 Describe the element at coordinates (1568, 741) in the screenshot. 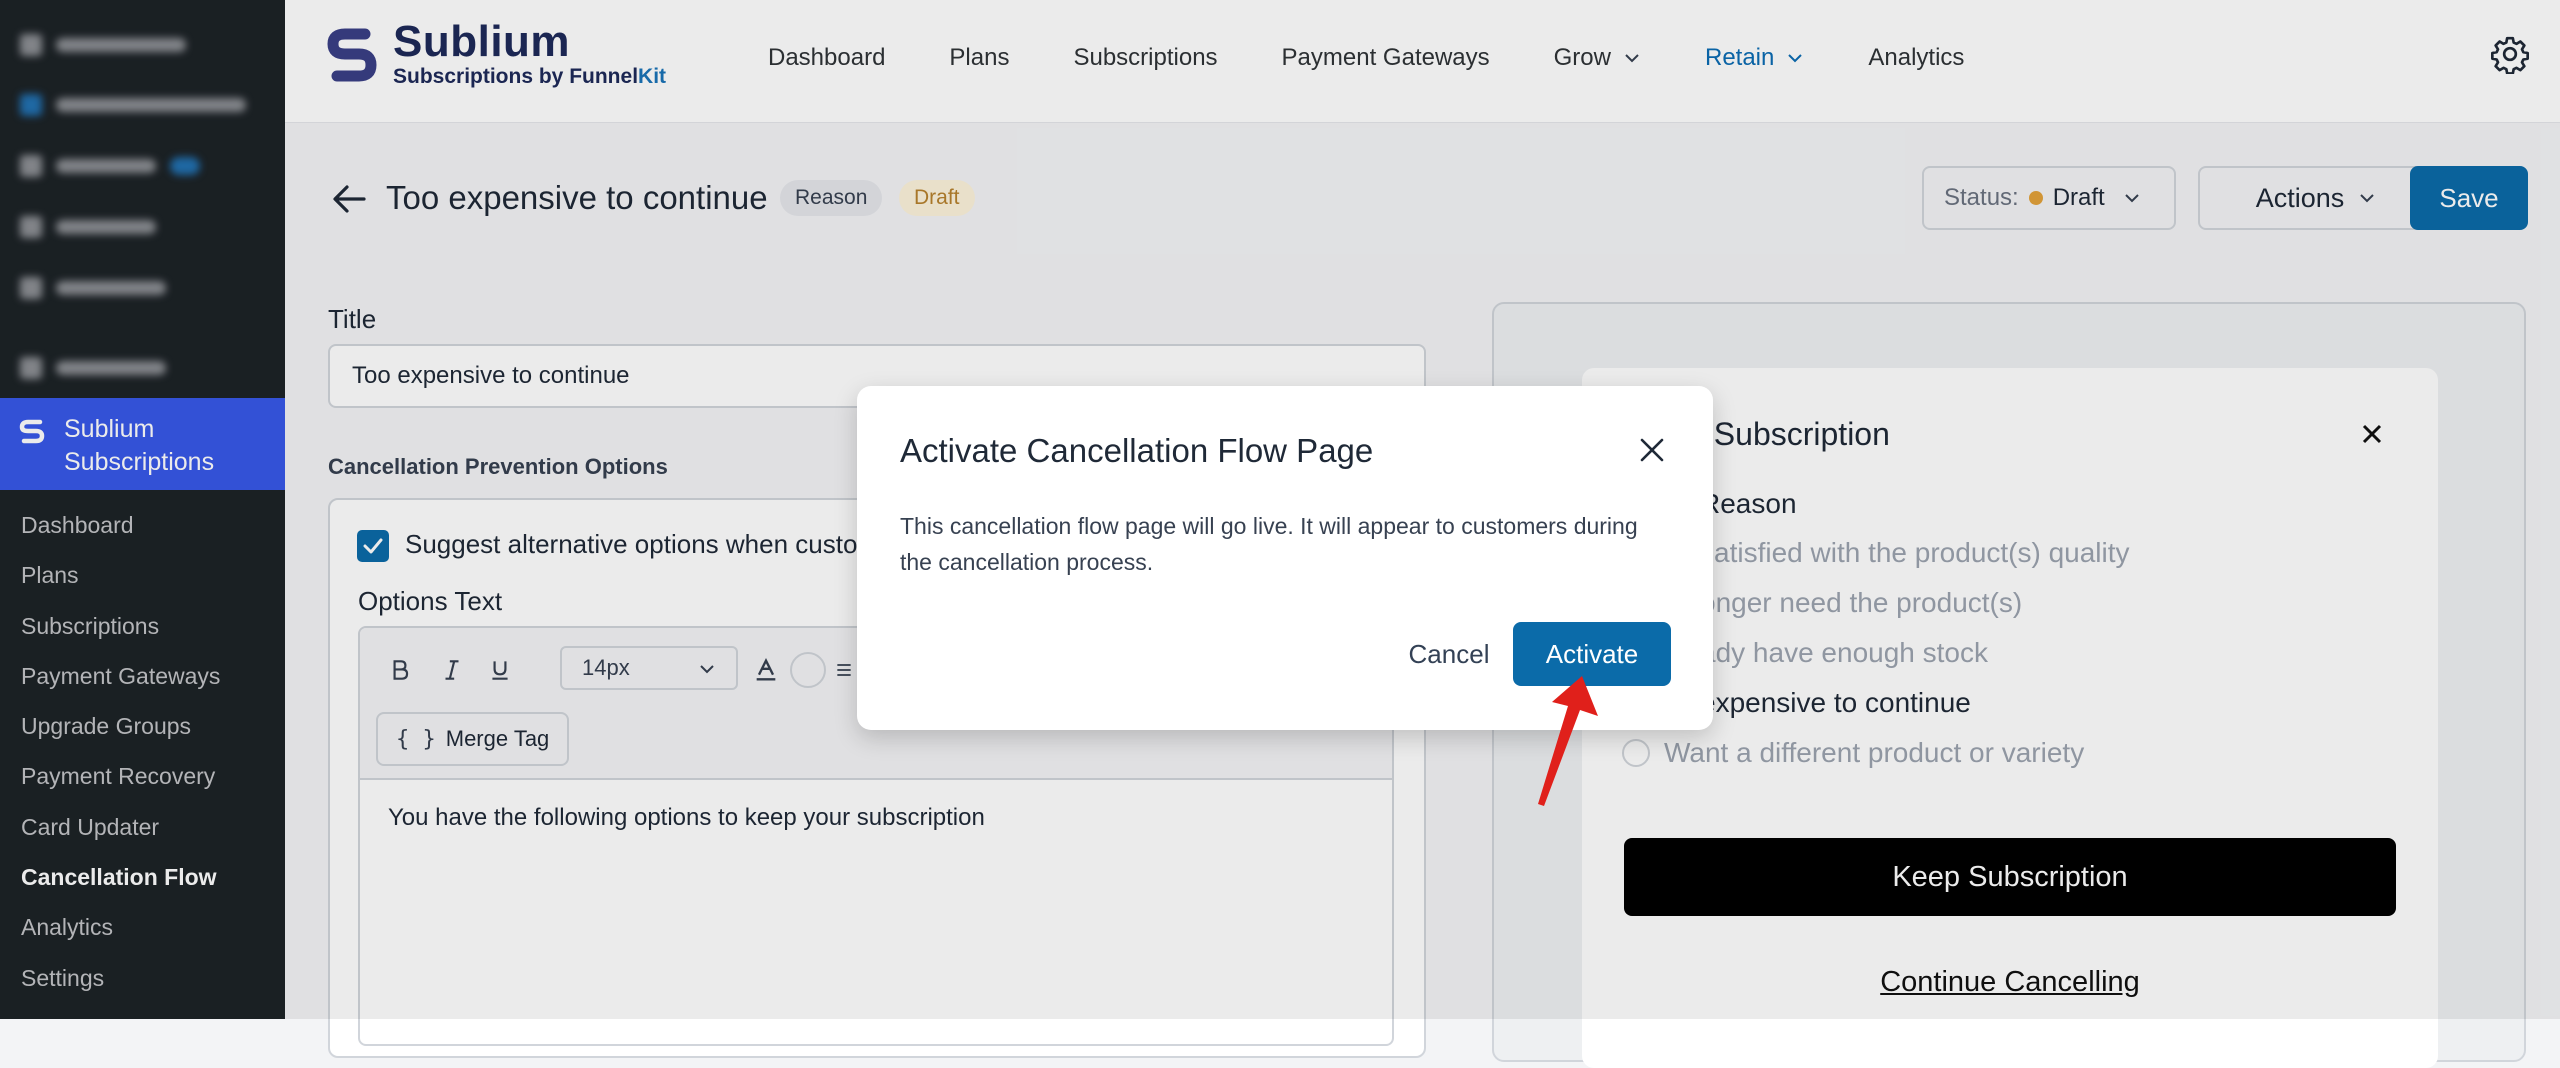

I see `annotation-arrow-icon` at that location.